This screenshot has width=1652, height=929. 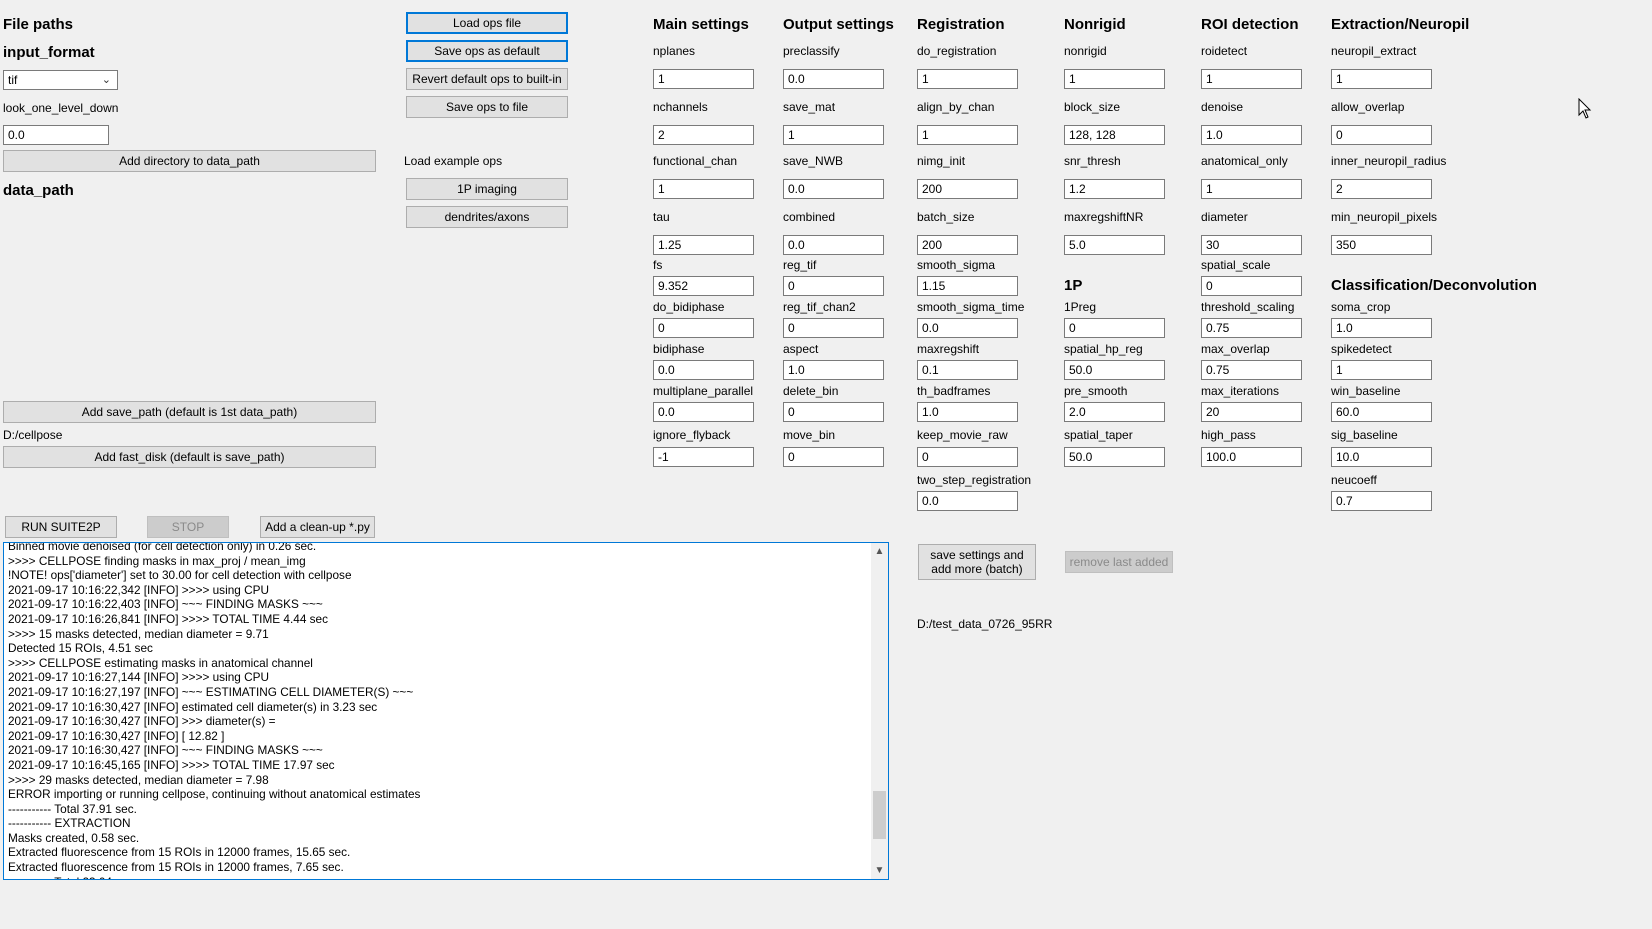 I want to click on smooth-sigma-time-label: smooth_sigma_time, so click(x=971, y=307).